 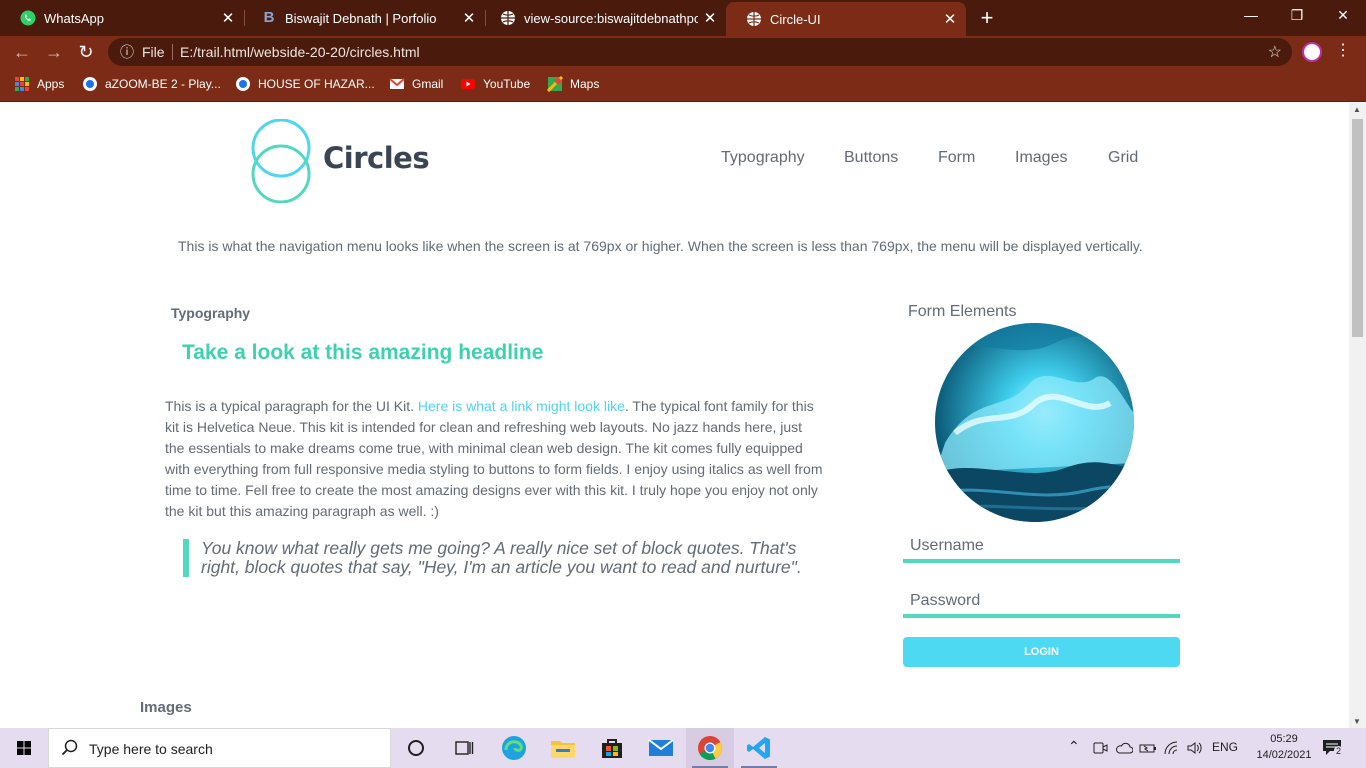 What do you see at coordinates (28, 18) in the screenshot?
I see `whatsapp-icon` at bounding box center [28, 18].